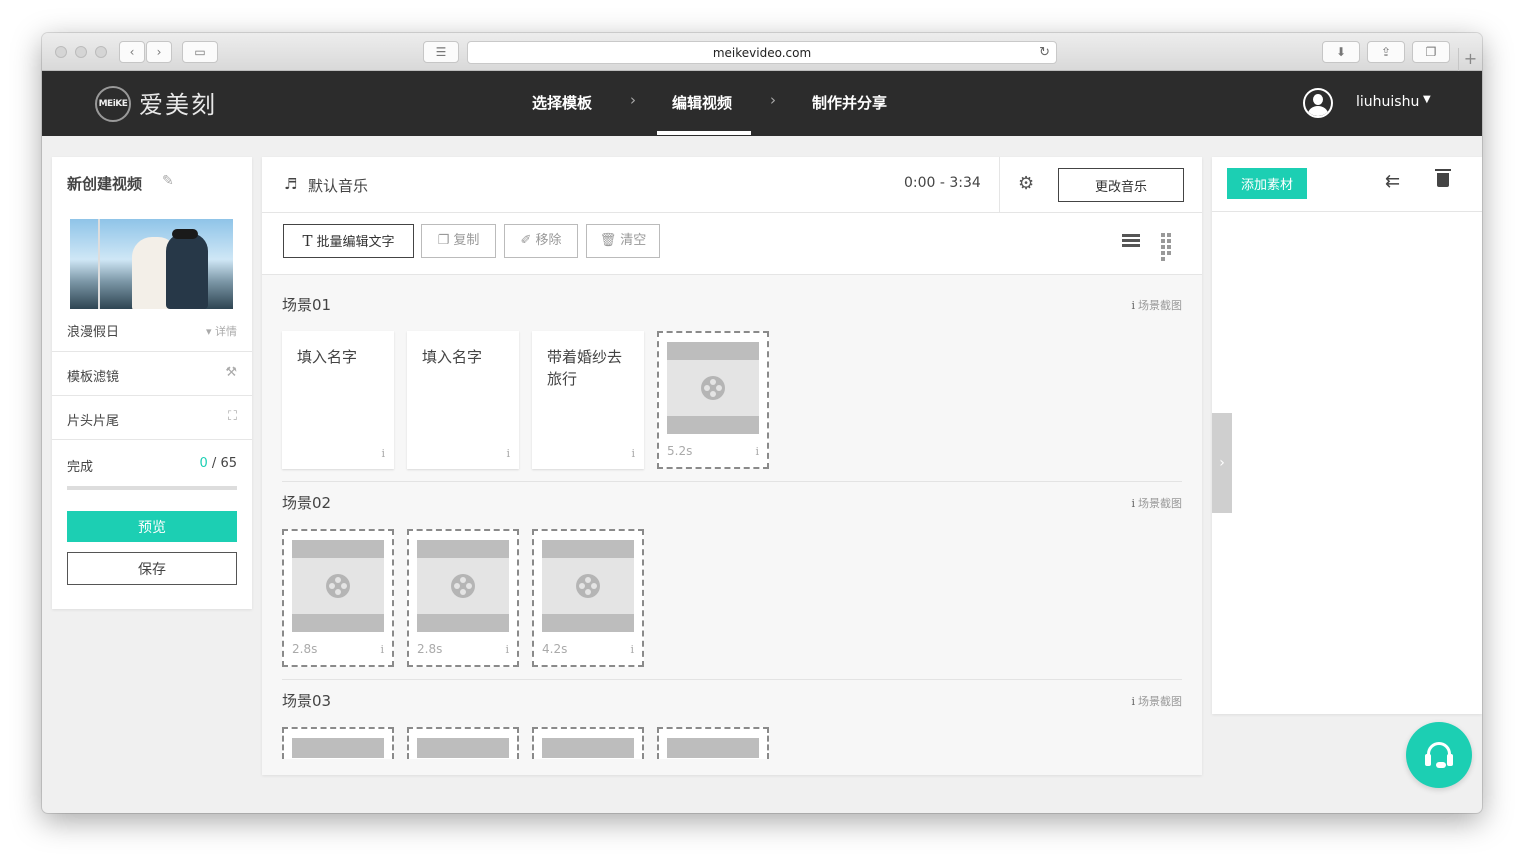 Image resolution: width=1524 pixels, height=864 pixels. Describe the element at coordinates (61, 52) in the screenshot. I see `close-window-button` at that location.